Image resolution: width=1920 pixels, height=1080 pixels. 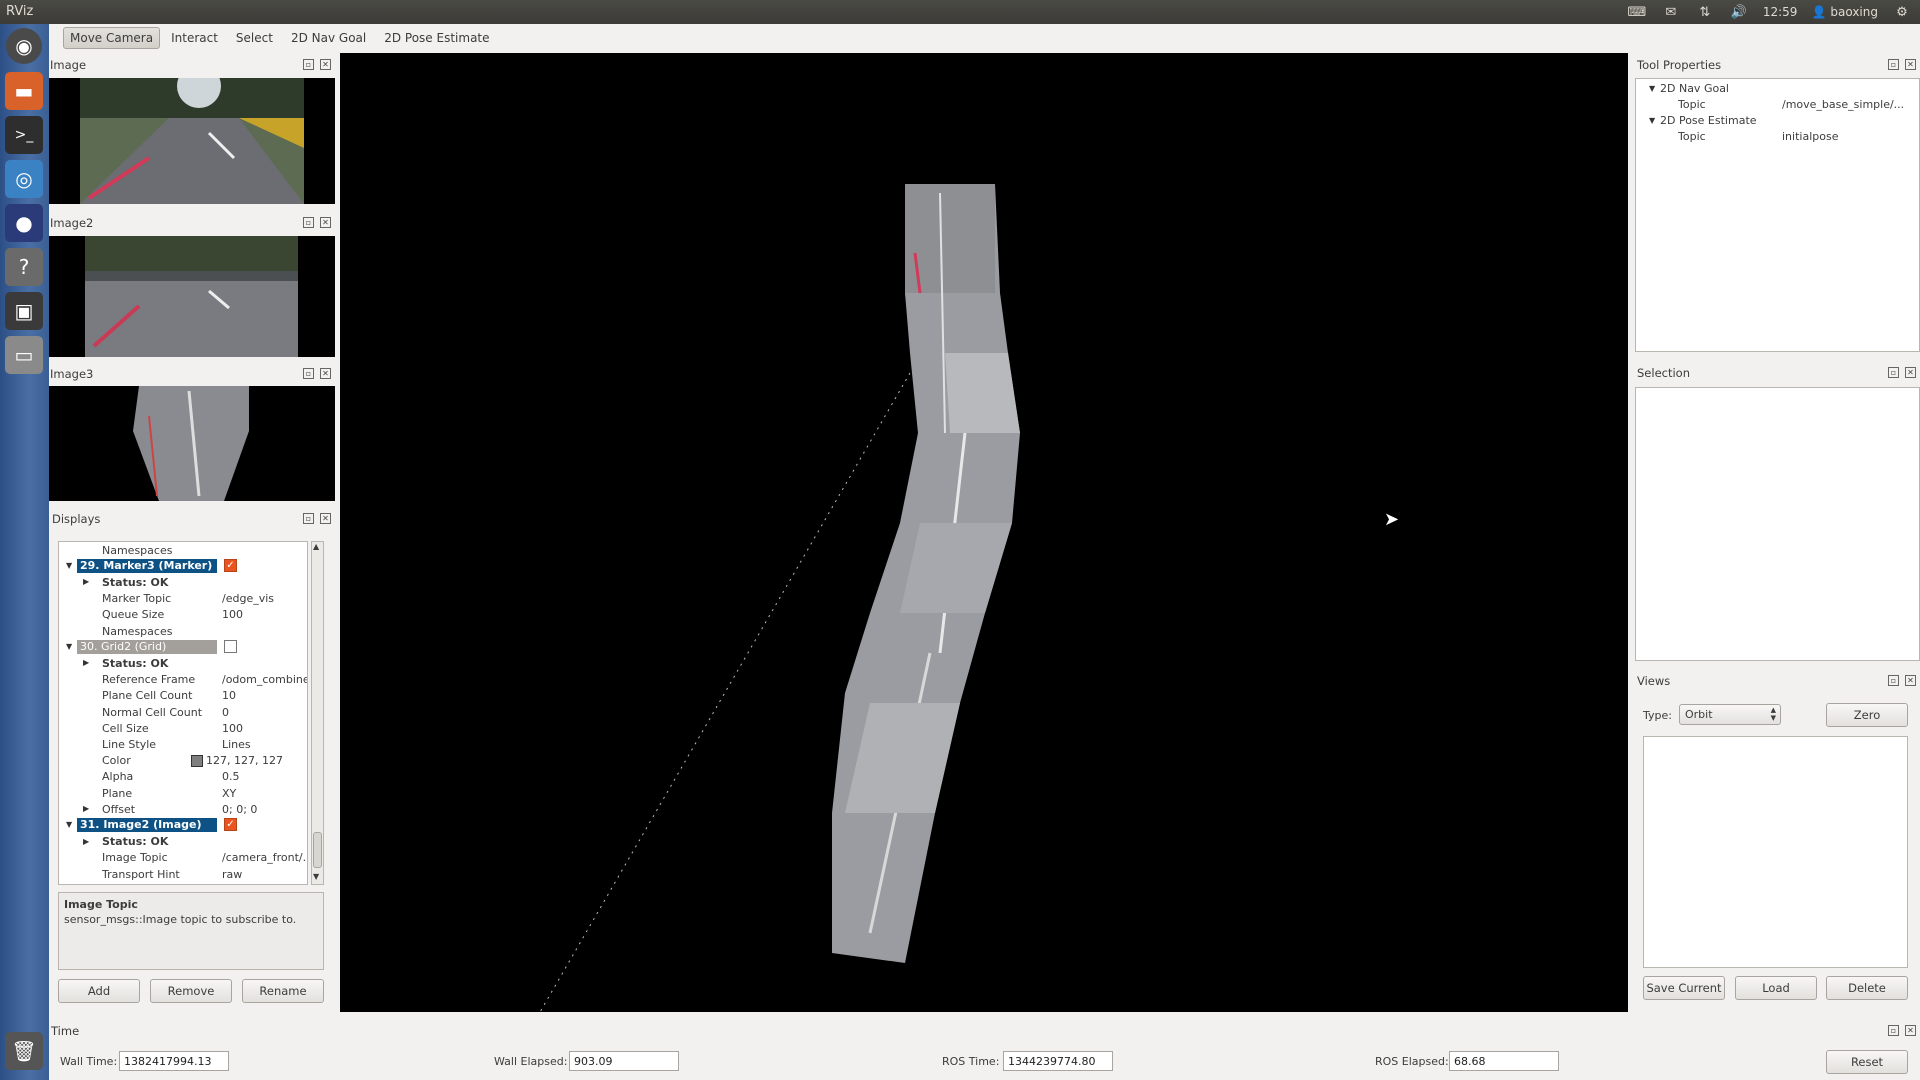 I want to click on terminal-icon: >_, so click(x=24, y=135).